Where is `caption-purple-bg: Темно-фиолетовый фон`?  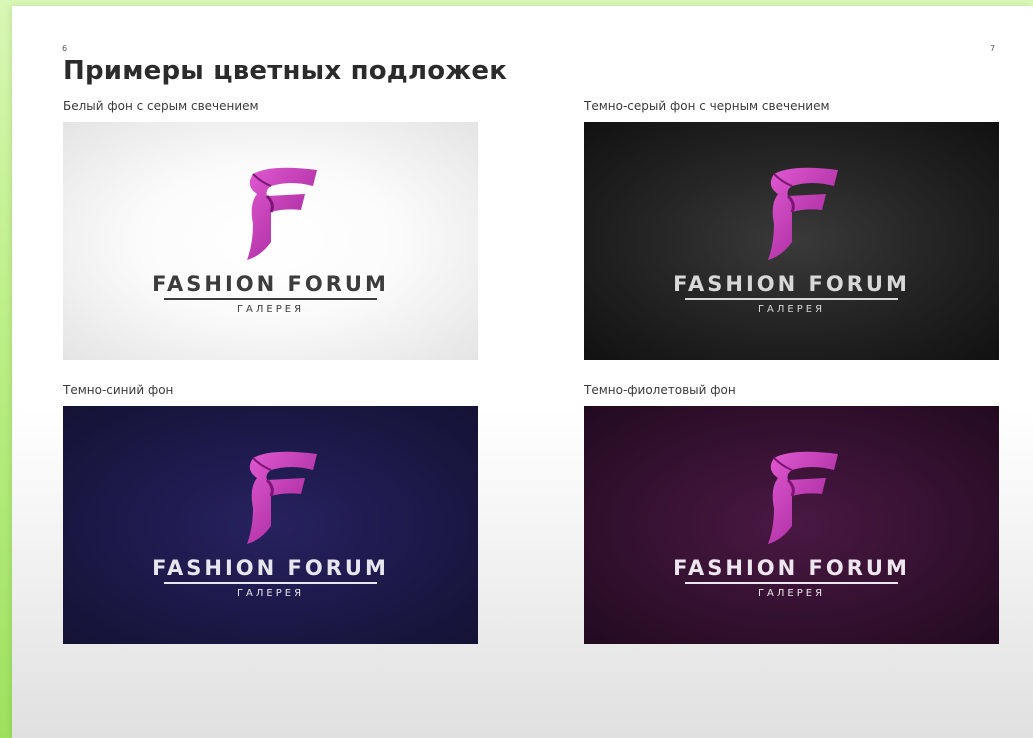
caption-purple-bg: Темно-фиолетовый фон is located at coordinates (660, 390).